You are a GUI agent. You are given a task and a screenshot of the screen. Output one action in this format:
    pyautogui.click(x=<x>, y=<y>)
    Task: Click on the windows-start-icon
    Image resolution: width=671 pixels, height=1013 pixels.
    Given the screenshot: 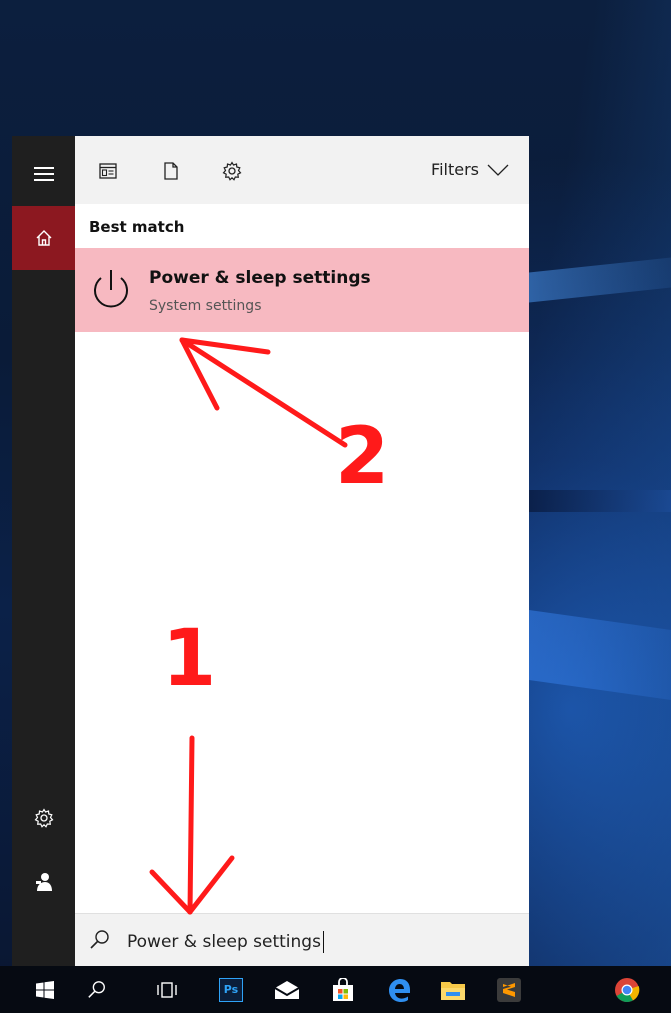 What is the action you would take?
    pyautogui.click(x=45, y=989)
    